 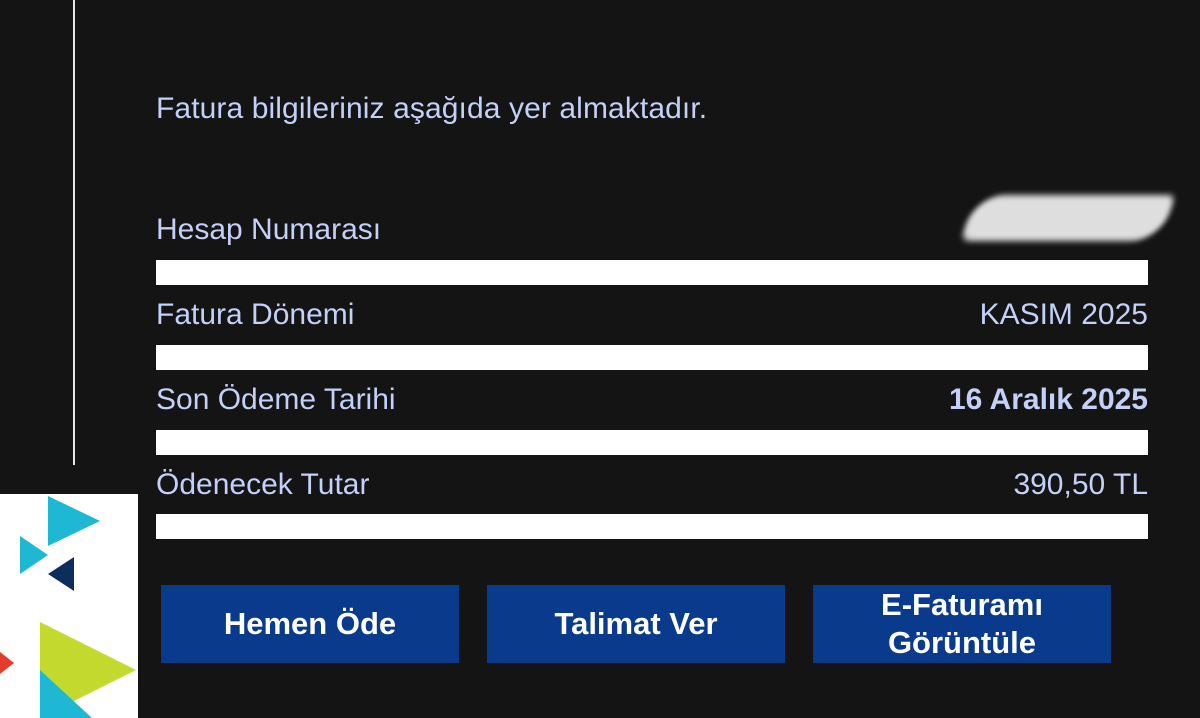 What do you see at coordinates (962, 642) in the screenshot?
I see `view-einvoice-label-line2: Görüntüle` at bounding box center [962, 642].